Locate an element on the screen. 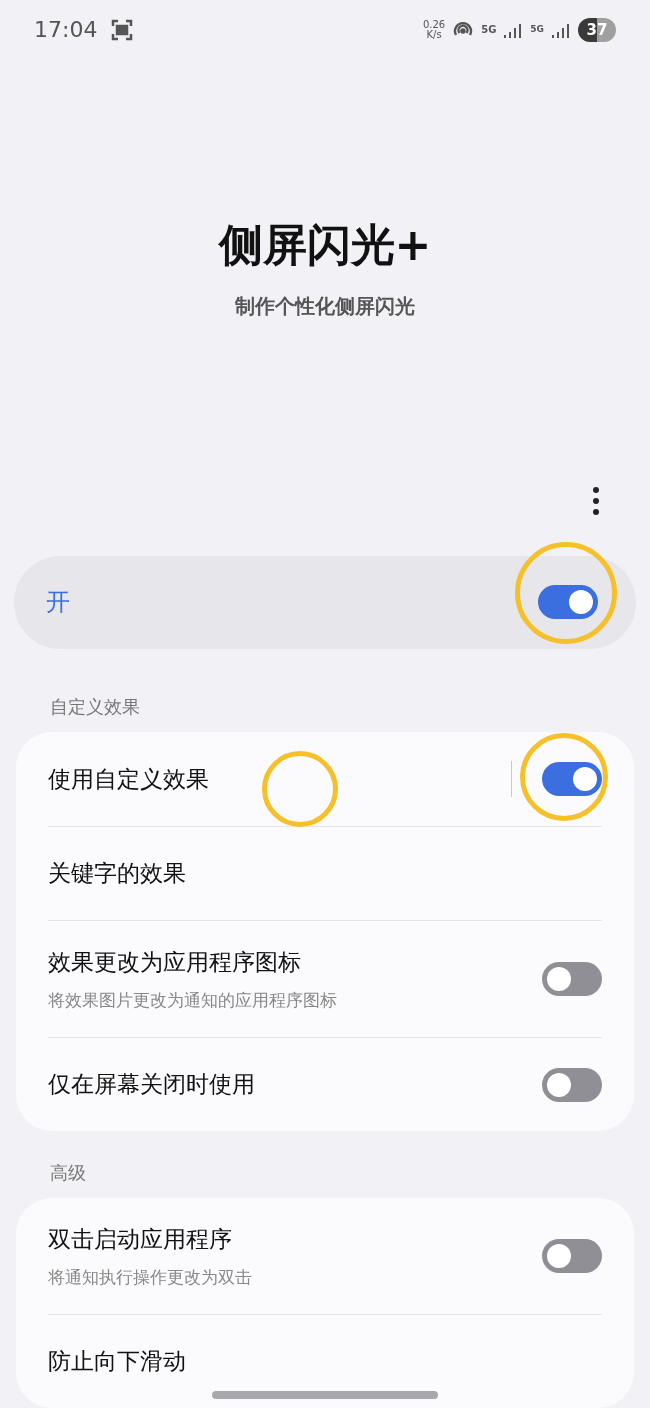 This screenshot has height=1408, width=650. section-header: 高级 is located at coordinates (68, 1173).